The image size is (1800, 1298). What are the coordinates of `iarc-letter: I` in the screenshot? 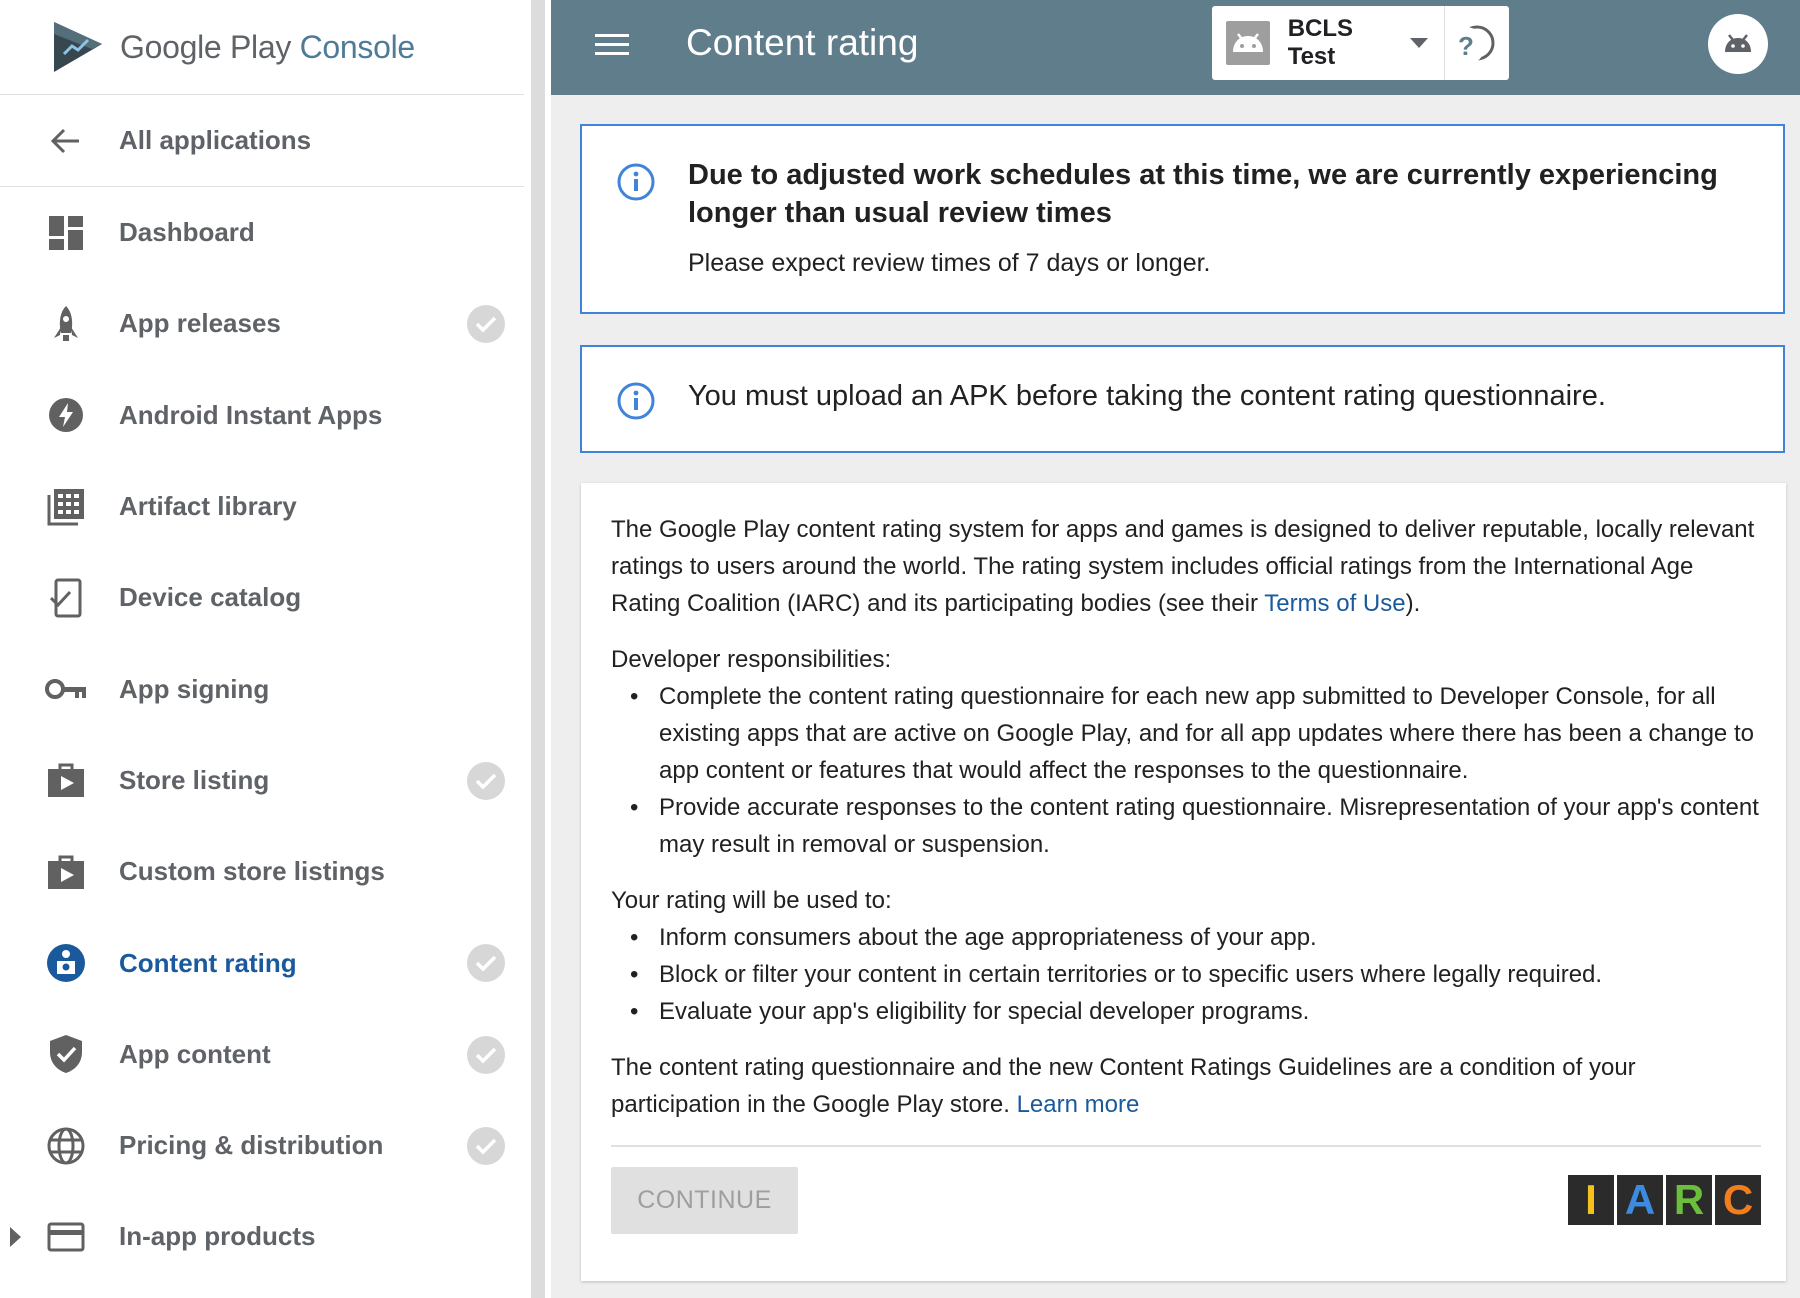 It's located at (1591, 1200).